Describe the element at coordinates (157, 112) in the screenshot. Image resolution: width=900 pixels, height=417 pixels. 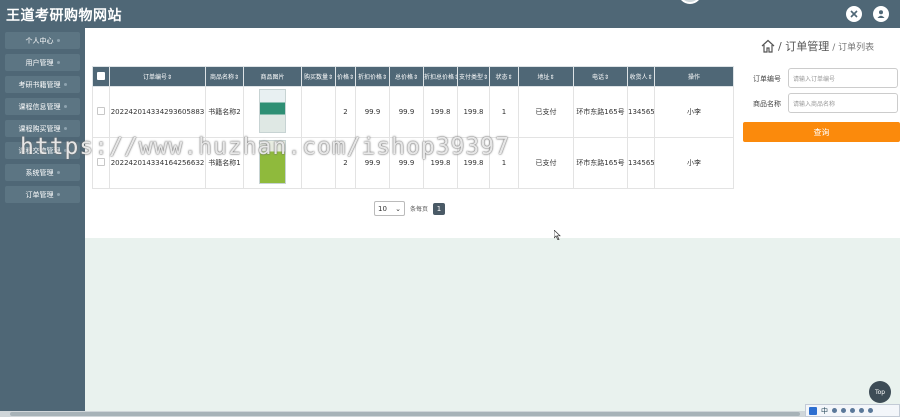
I see `order-number: 20224201433429360588З` at that location.